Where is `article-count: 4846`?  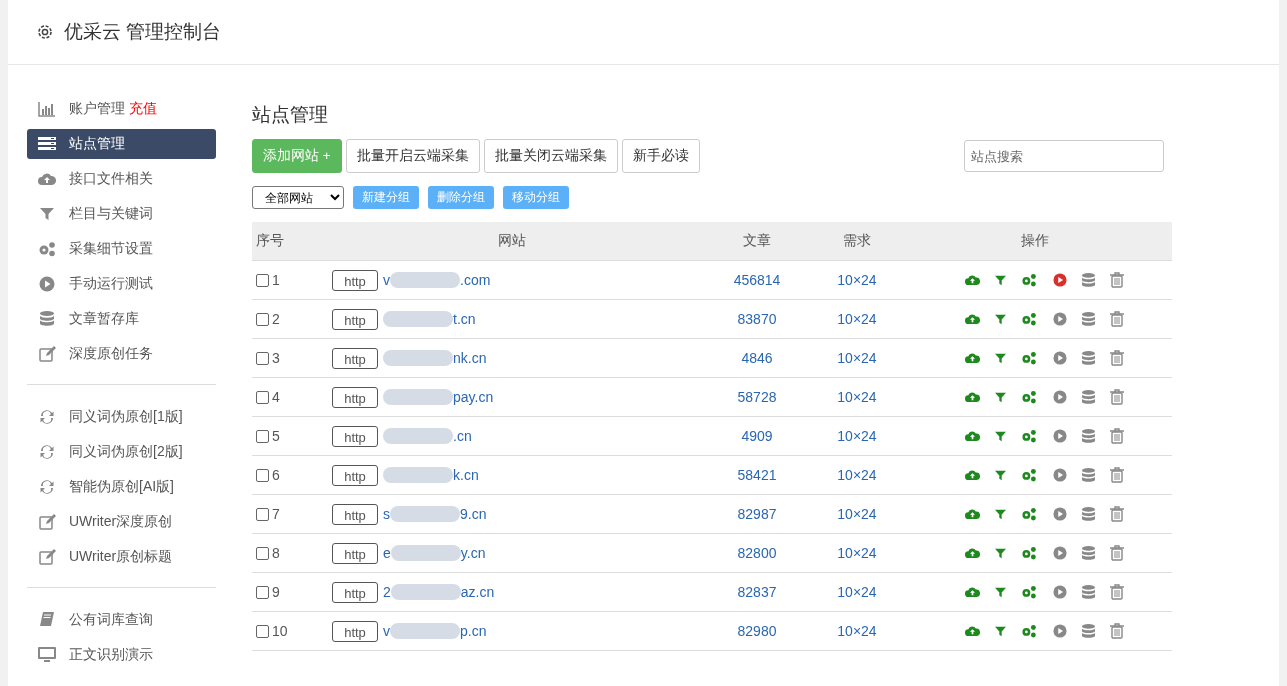
article-count: 4846 is located at coordinates (757, 358).